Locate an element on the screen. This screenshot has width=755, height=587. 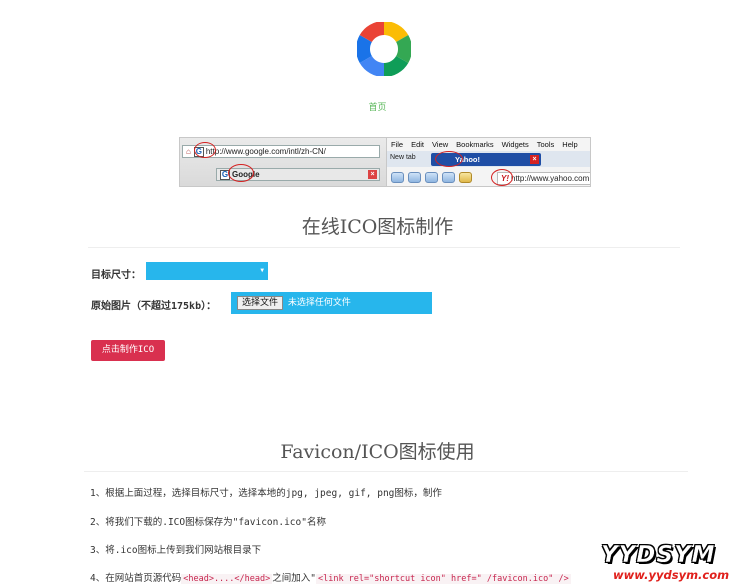
reload-icon is located at coordinates (431, 177).